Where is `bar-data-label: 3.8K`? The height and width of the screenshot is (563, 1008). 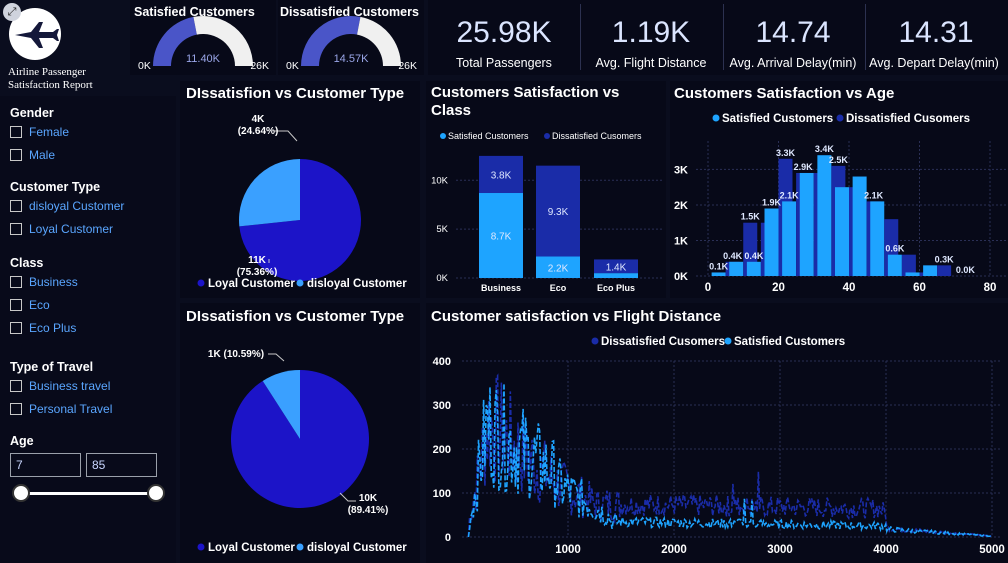 bar-data-label: 3.8K is located at coordinates (501, 175).